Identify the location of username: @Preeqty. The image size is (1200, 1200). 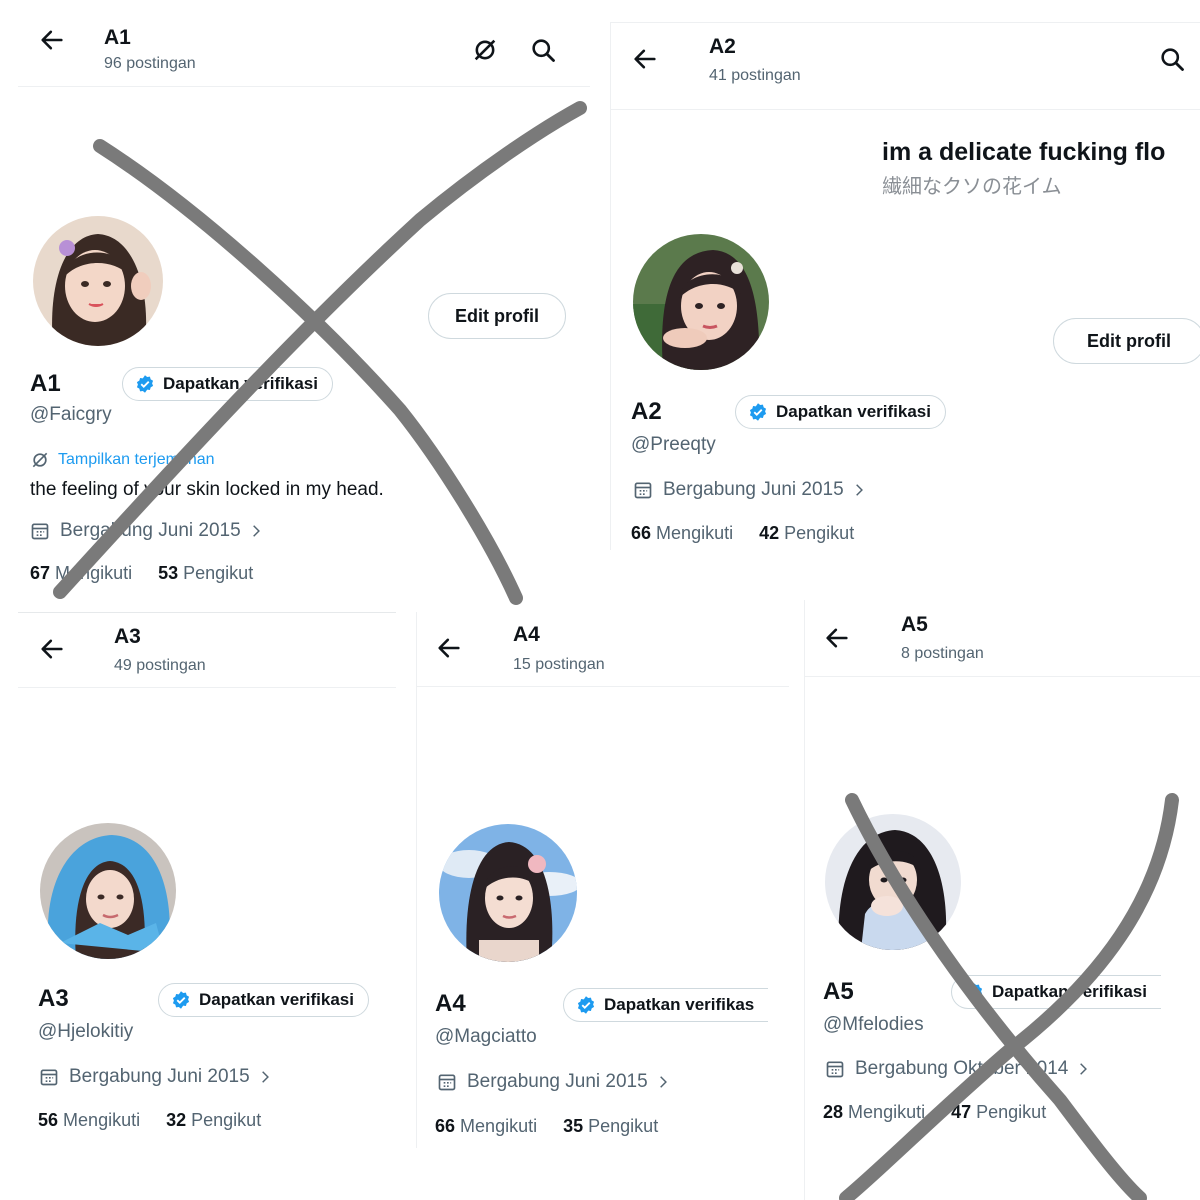
(673, 444).